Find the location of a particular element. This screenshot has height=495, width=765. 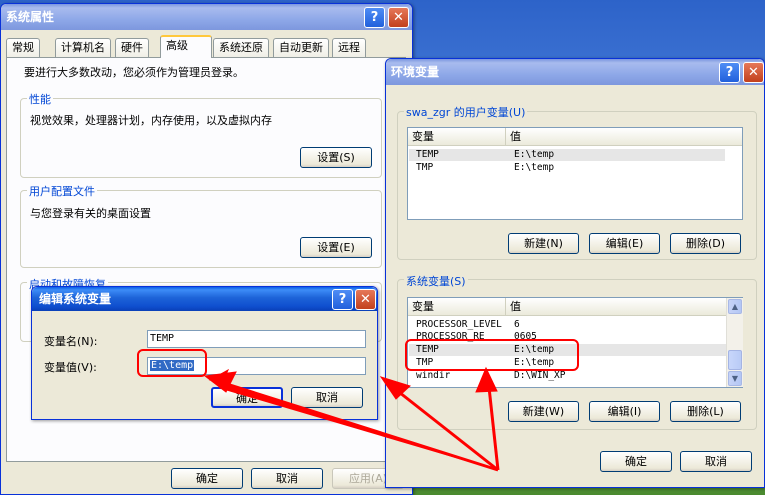

annotation-arrows is located at coordinates (351, 419).